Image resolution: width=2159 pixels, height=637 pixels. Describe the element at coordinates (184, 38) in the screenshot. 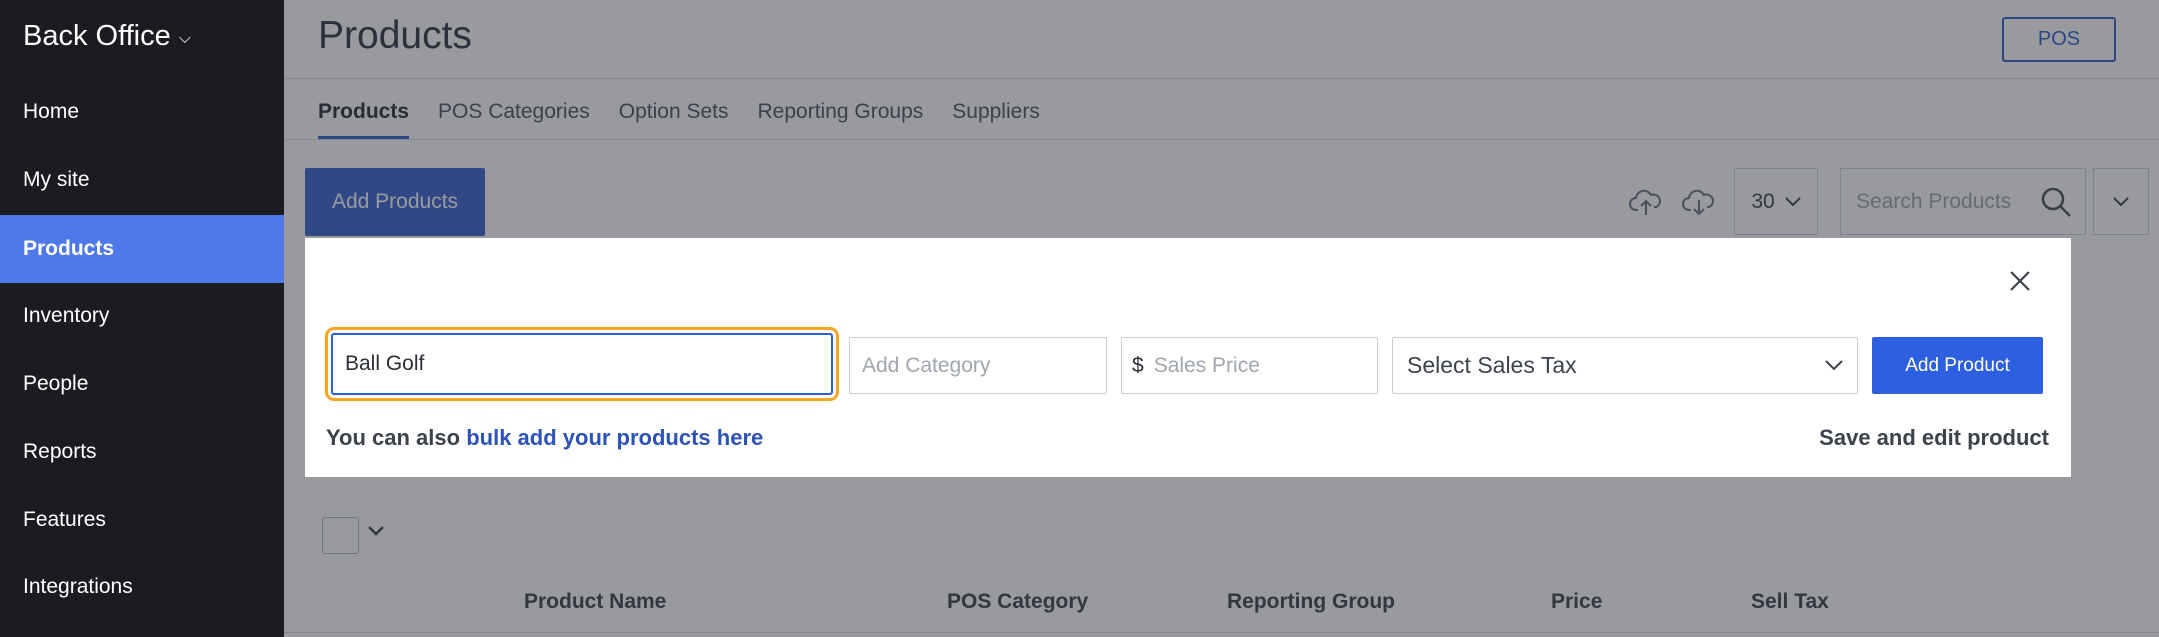

I see `chevron-down-icon: ⌵` at that location.